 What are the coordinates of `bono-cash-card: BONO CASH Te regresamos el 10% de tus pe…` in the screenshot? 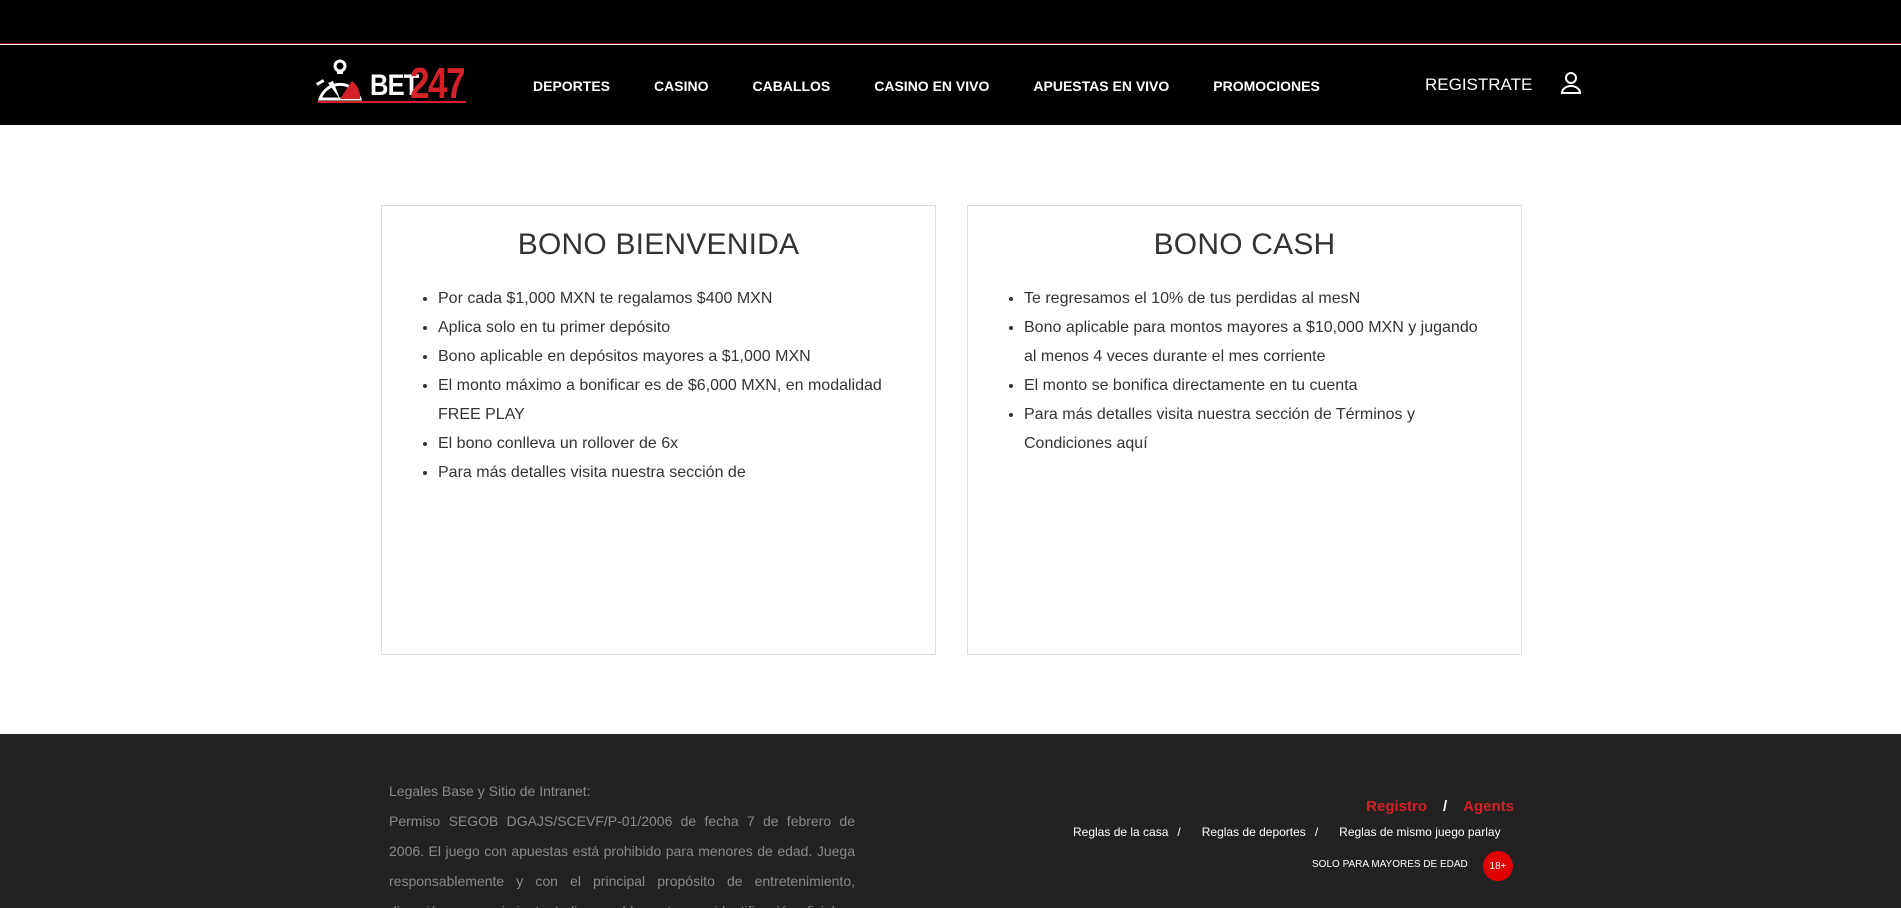 It's located at (1244, 430).